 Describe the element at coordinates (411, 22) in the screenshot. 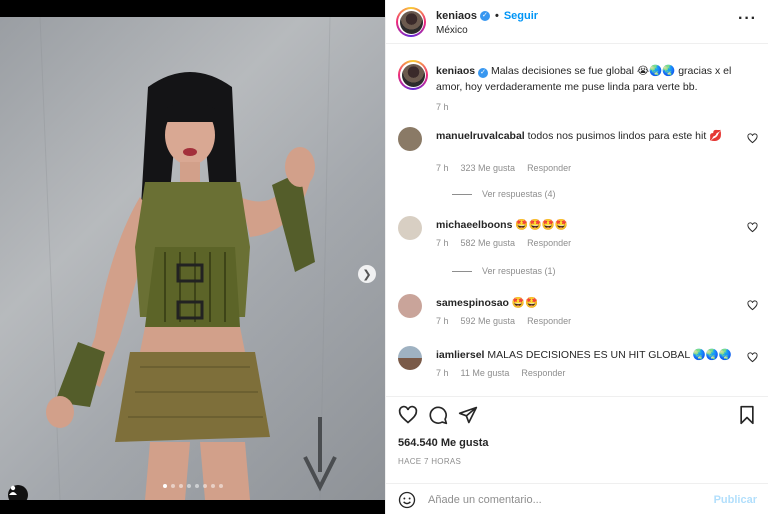

I see `author-avatar` at that location.